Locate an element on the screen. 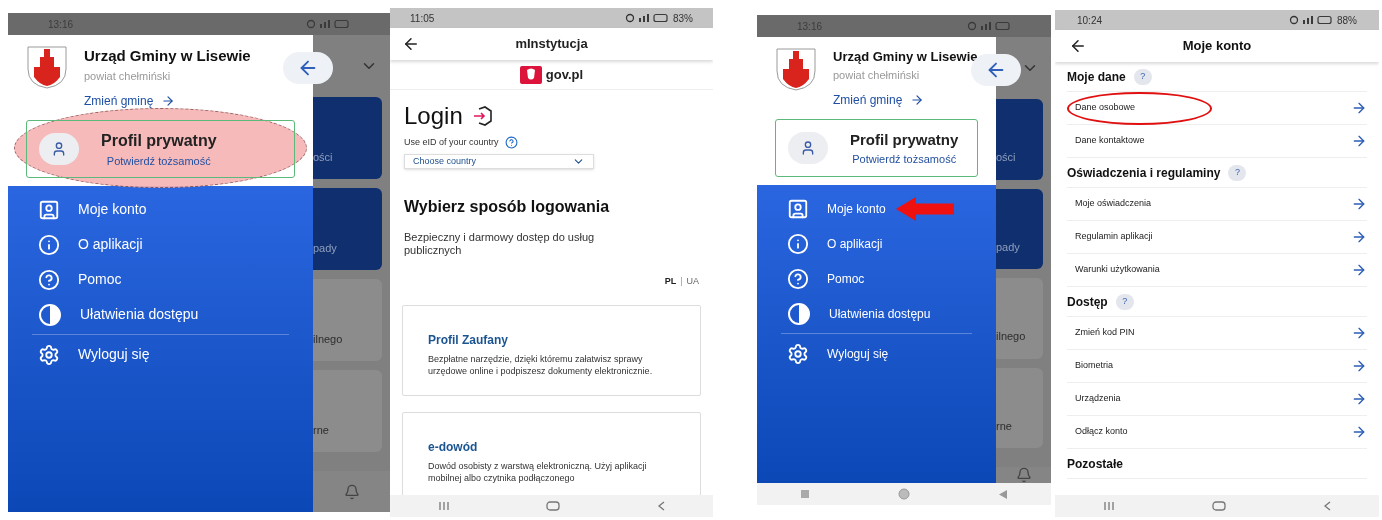  status-time: 11:05 is located at coordinates (422, 18).